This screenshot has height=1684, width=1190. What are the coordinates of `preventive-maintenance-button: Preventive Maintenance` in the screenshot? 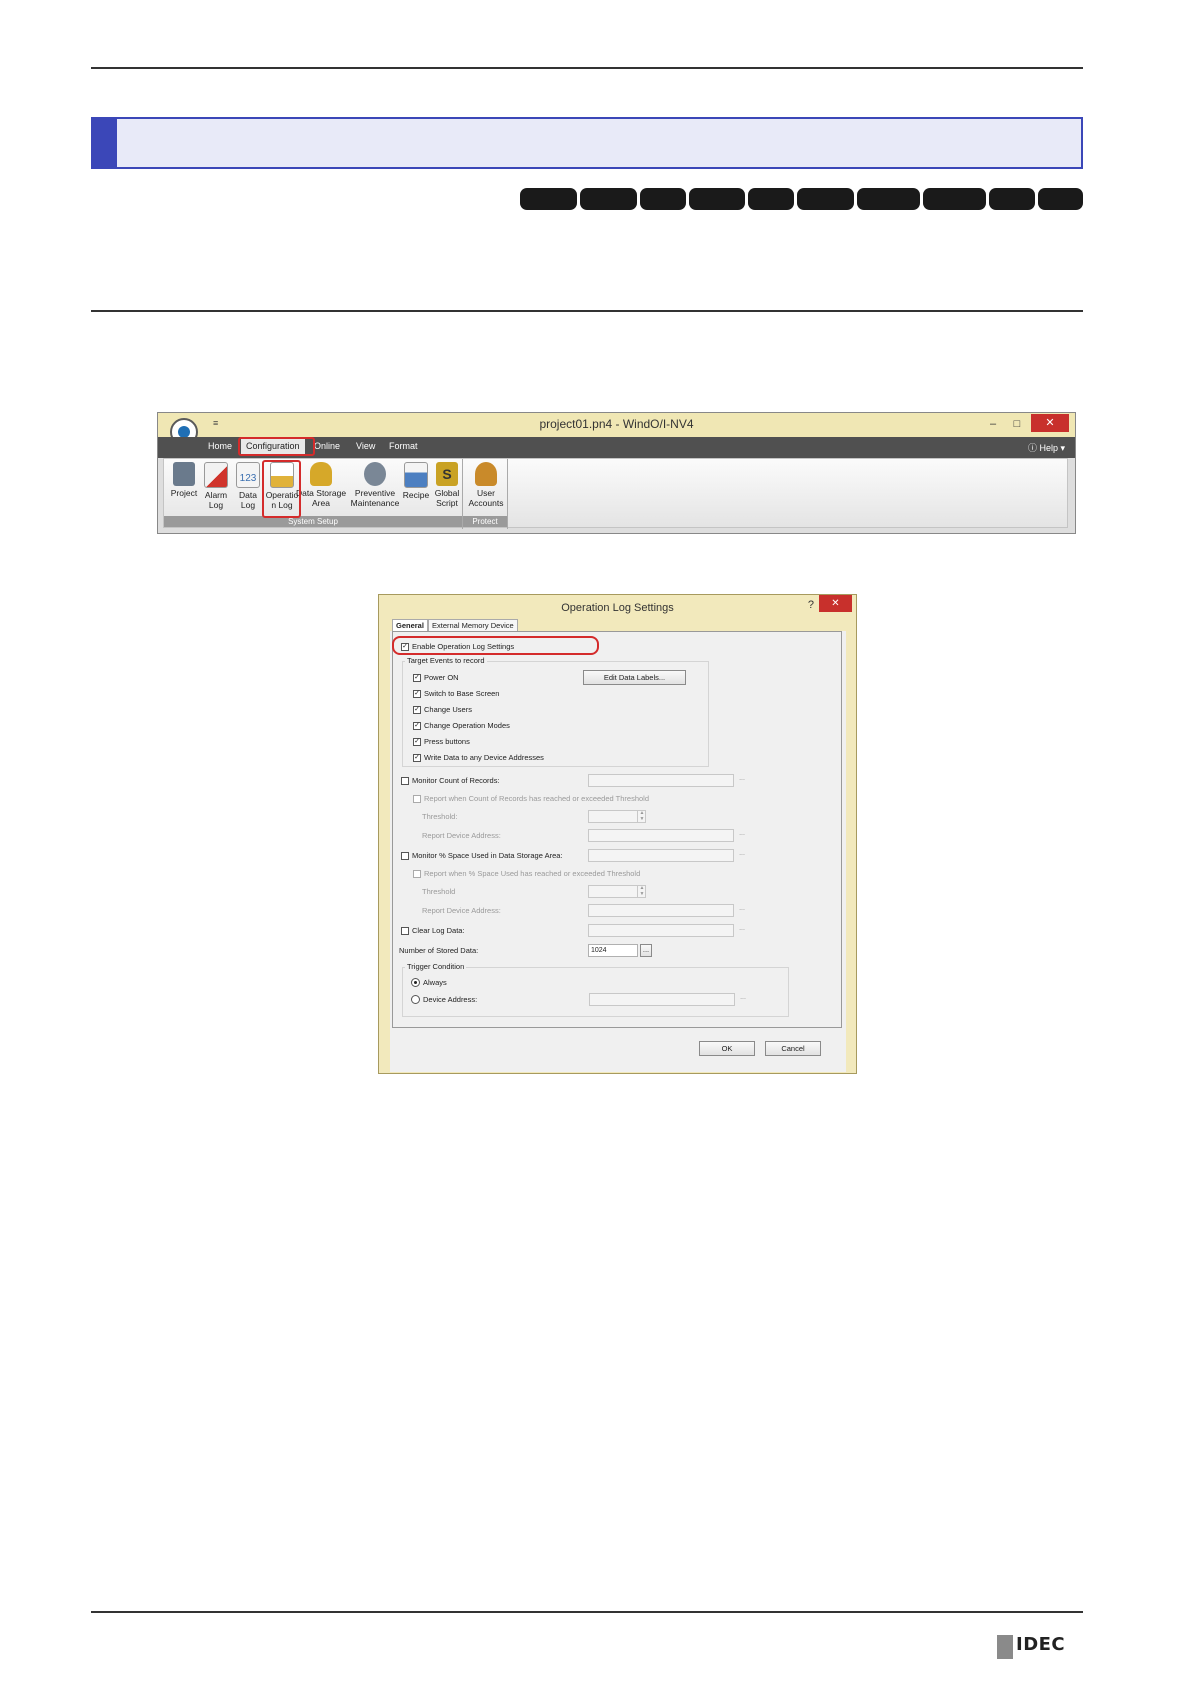 It's located at (375, 485).